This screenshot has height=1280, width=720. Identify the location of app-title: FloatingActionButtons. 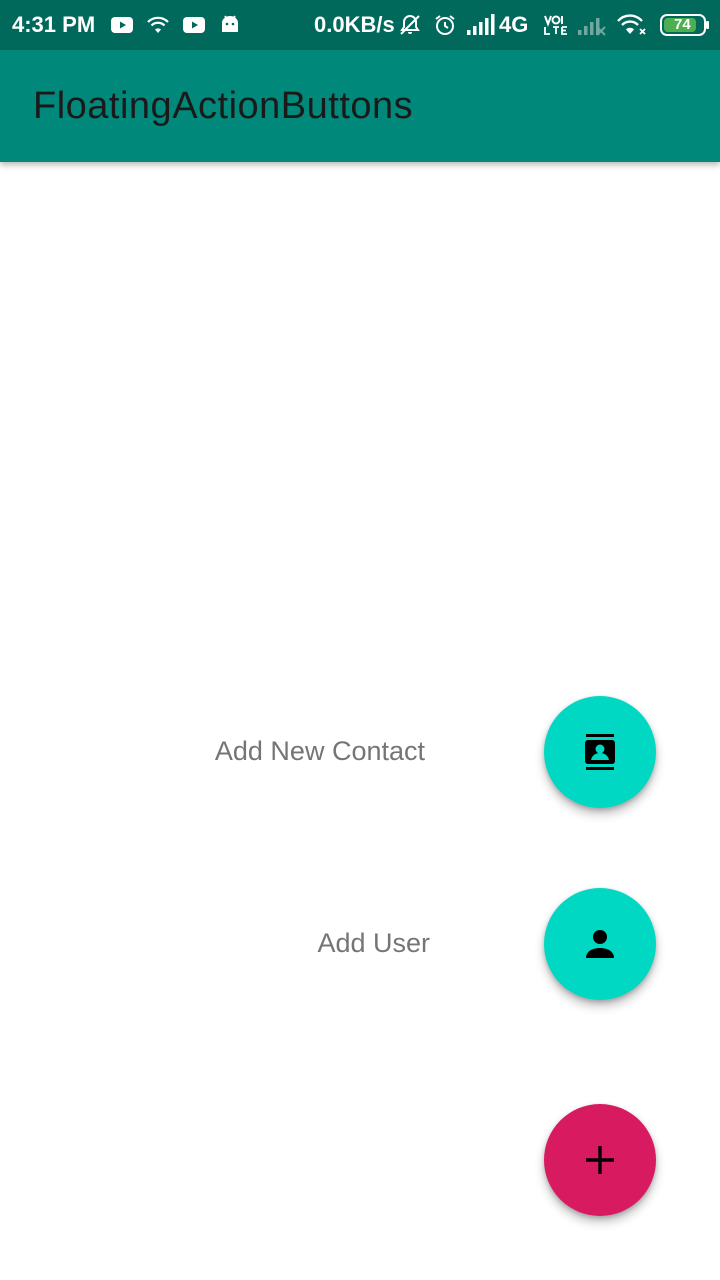
(223, 106).